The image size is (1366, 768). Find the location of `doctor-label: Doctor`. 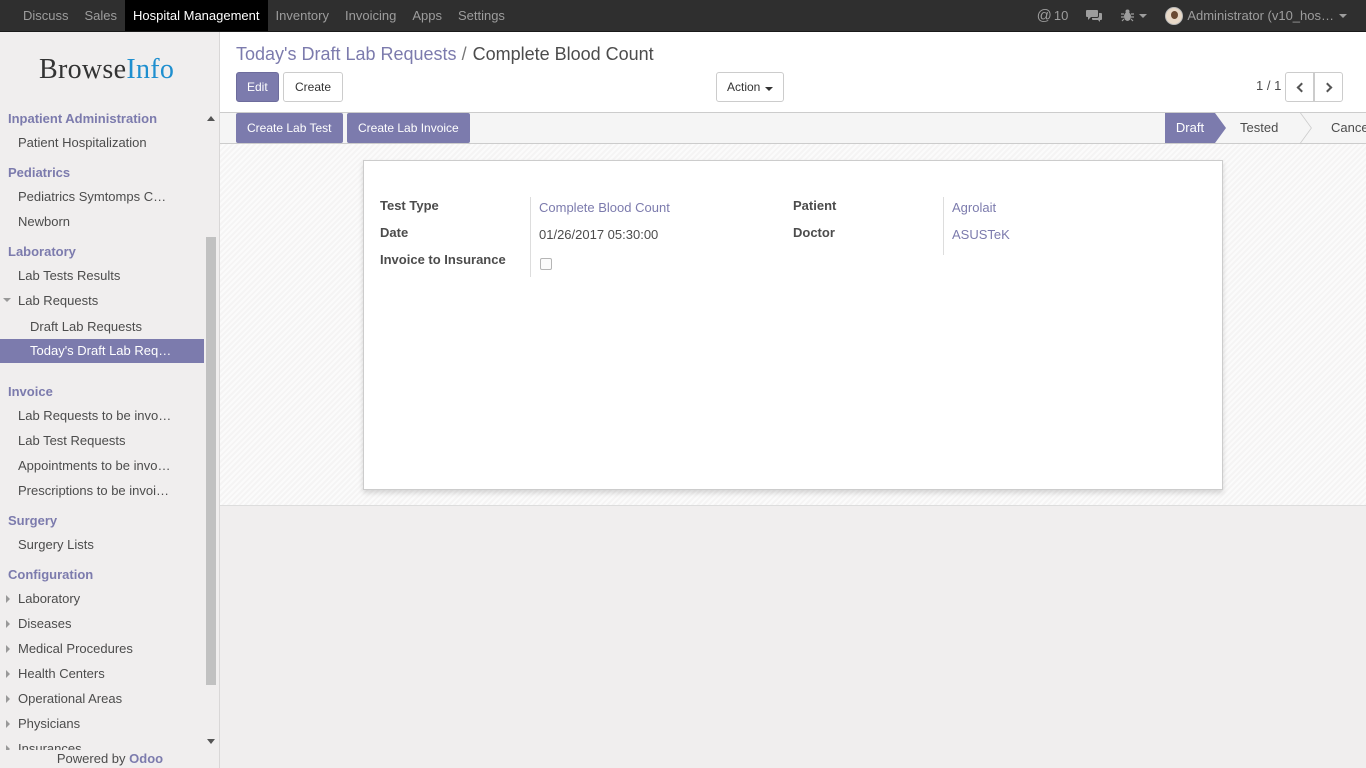

doctor-label: Doctor is located at coordinates (814, 232).